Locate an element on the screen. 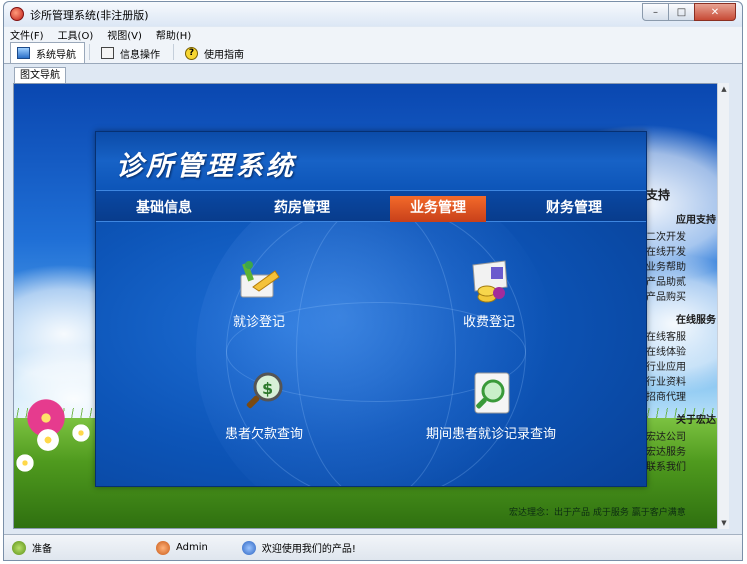 This screenshot has height=564, width=747. support-link: 宏达服务 is located at coordinates (683, 452).